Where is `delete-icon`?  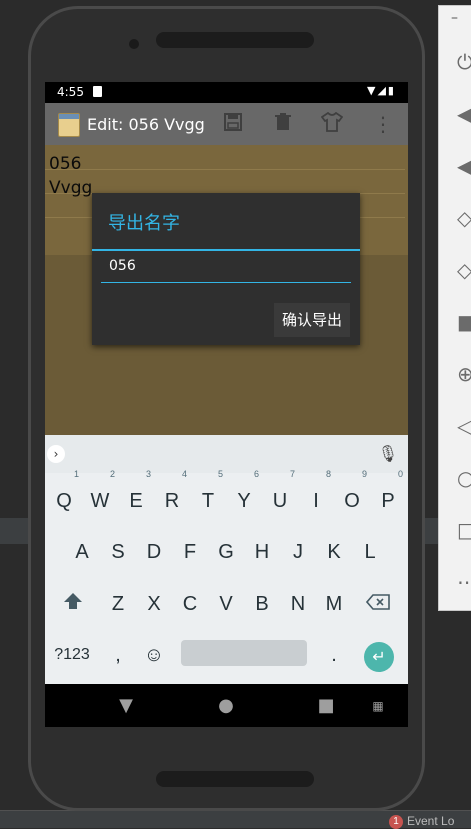
delete-icon is located at coordinates (283, 124).